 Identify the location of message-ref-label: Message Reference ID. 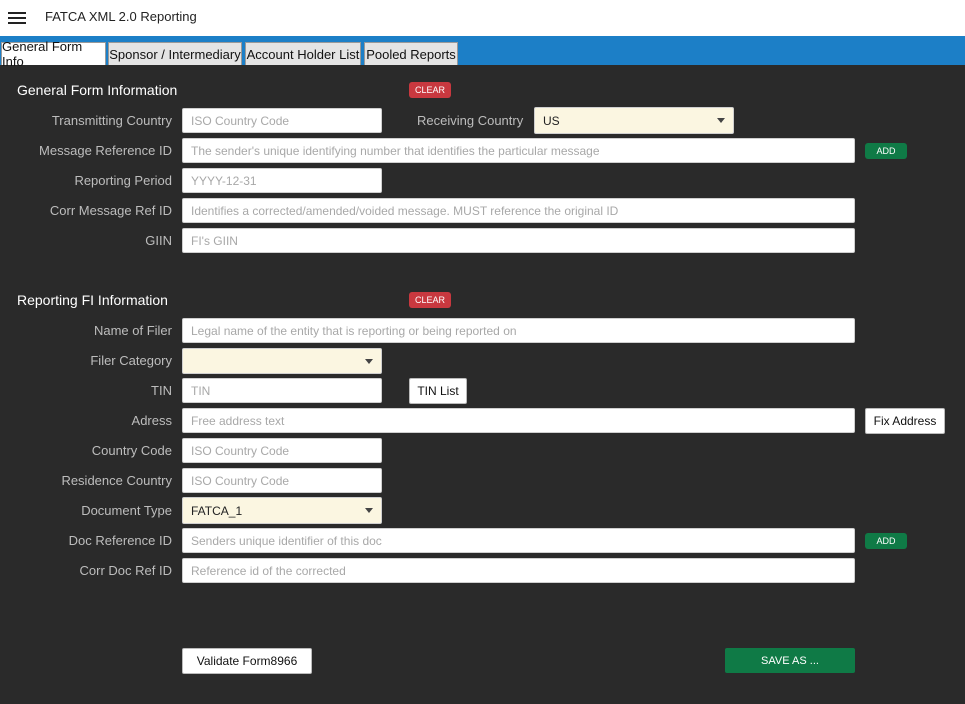
(105, 150).